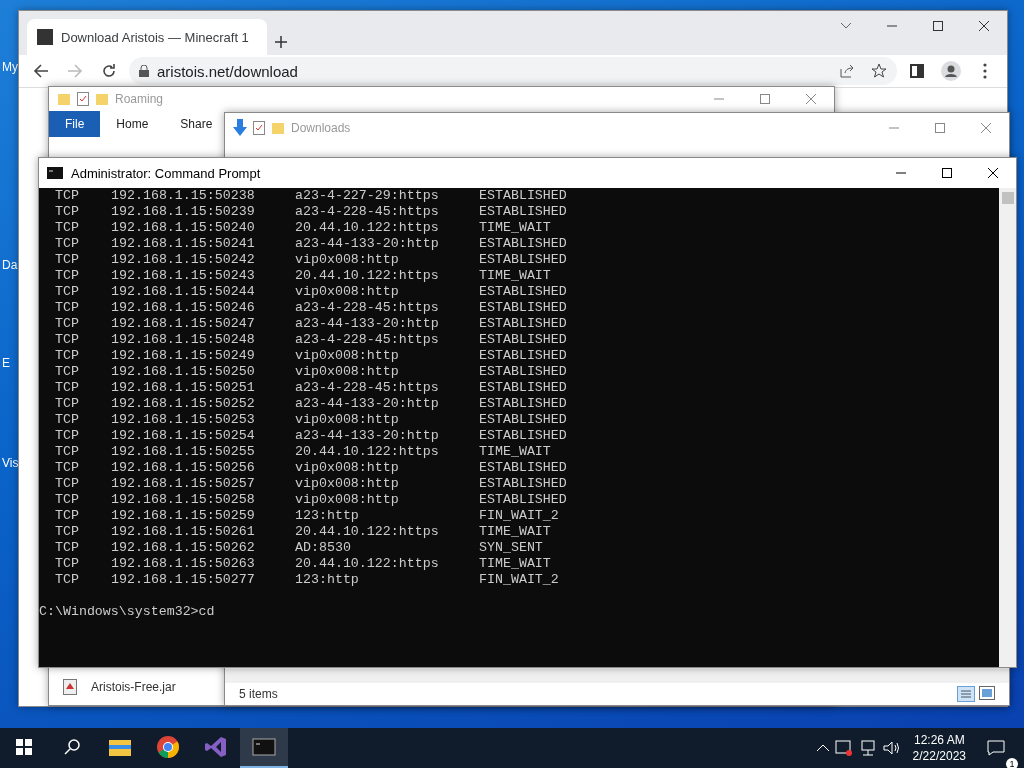 The image size is (1024, 768). Describe the element at coordinates (183, 244) in the screenshot. I see `console-text: 192.168.1.15:50241` at that location.